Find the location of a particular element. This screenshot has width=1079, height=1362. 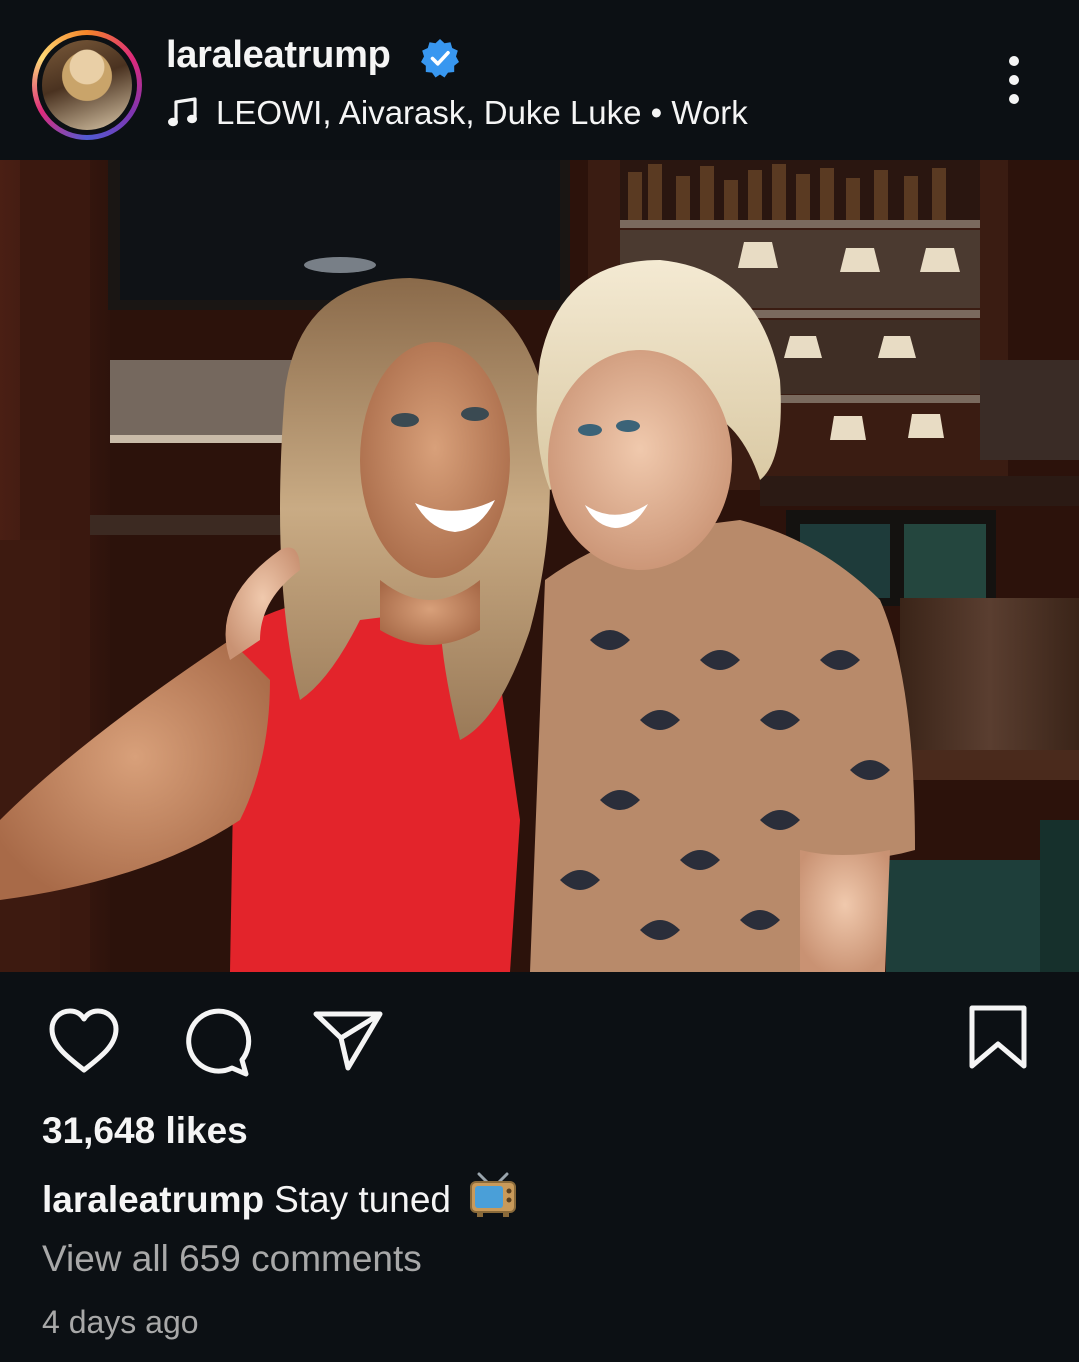

caption: laraleatrump Stay tuned is located at coordinates (279, 1196).